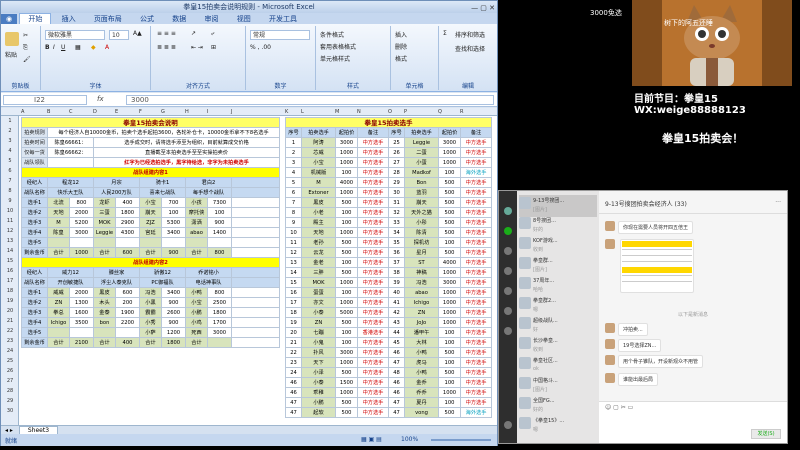 Image resolution: width=800 pixels, height=450 pixels. I want to click on autosum-icon: Σ, so click(445, 33).